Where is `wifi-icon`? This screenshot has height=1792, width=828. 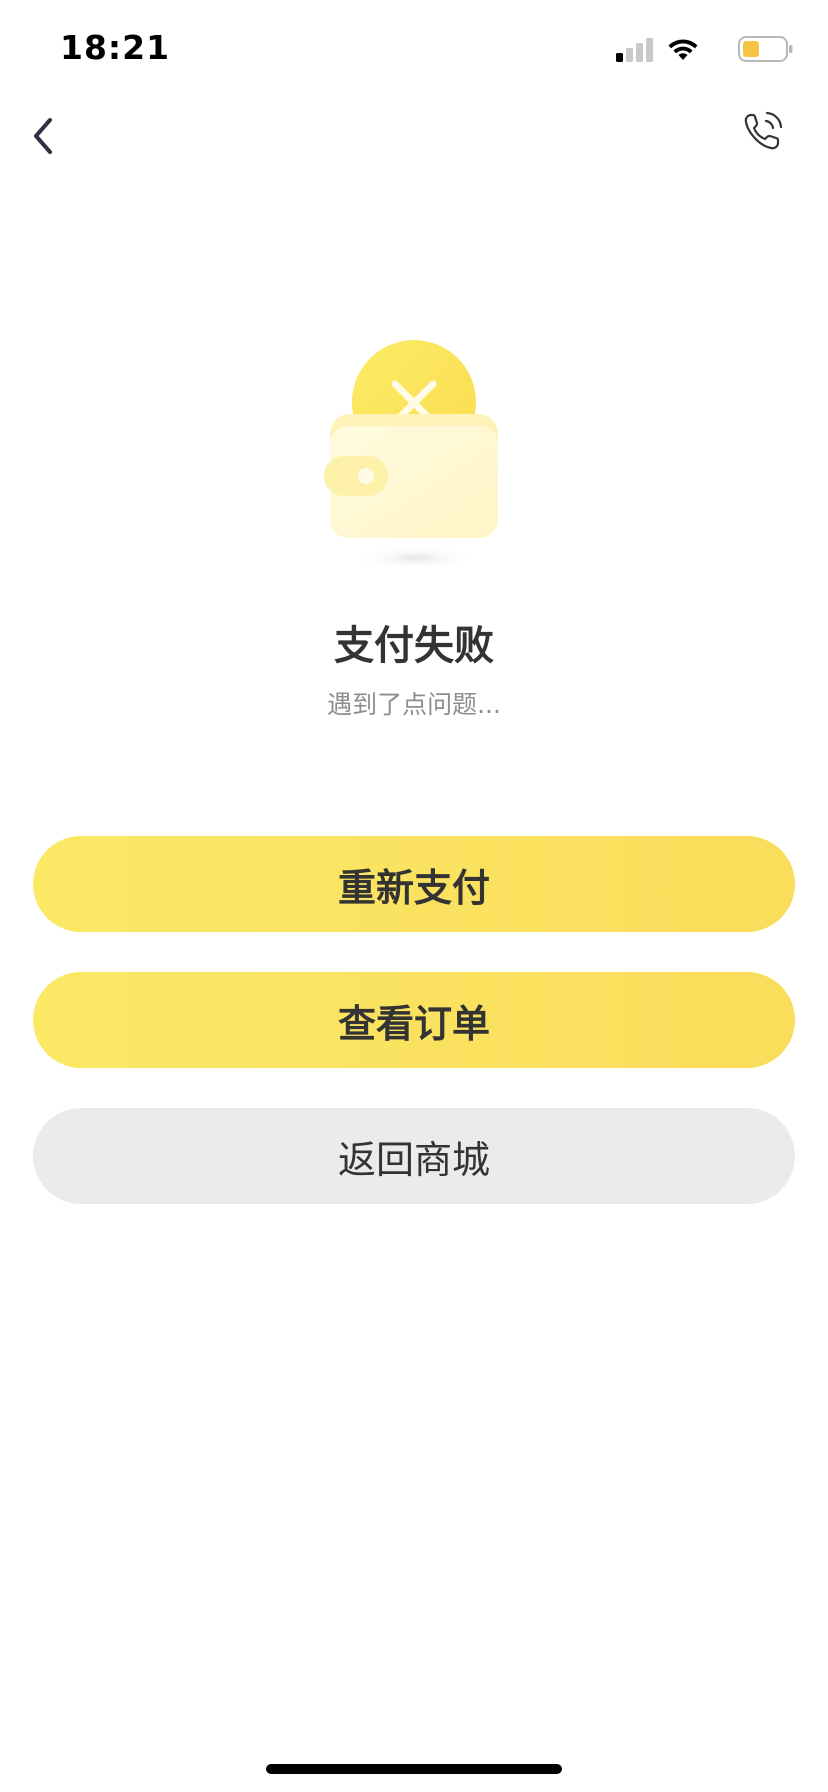 wifi-icon is located at coordinates (683, 49).